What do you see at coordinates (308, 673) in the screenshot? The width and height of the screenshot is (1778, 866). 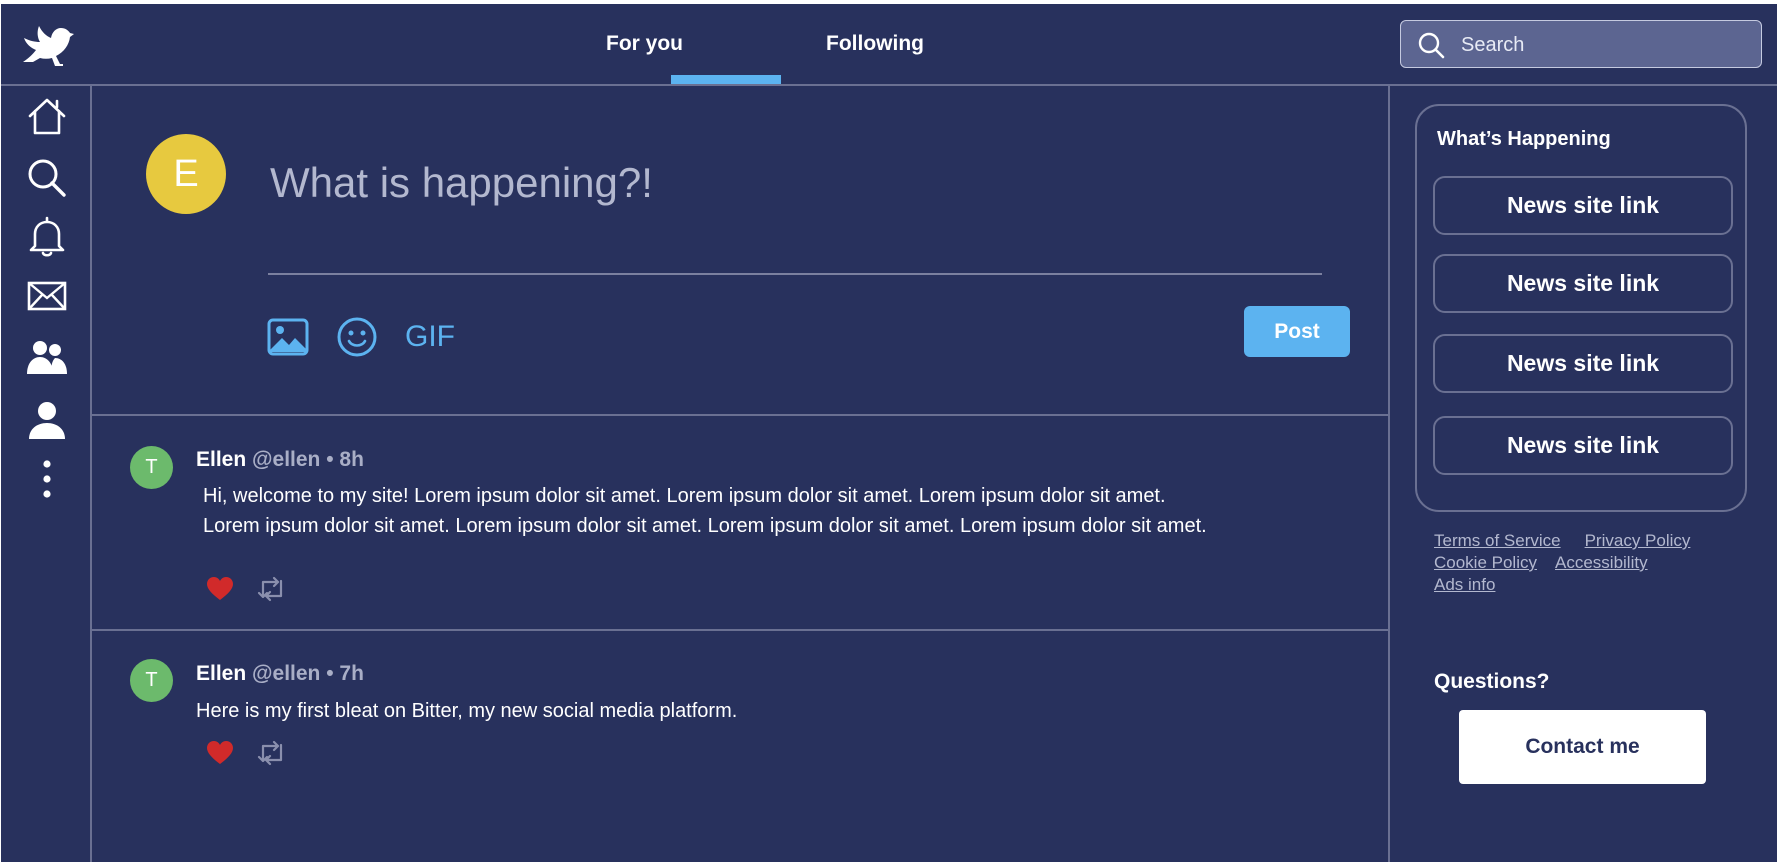 I see `post-meta: @ellen • 7h` at bounding box center [308, 673].